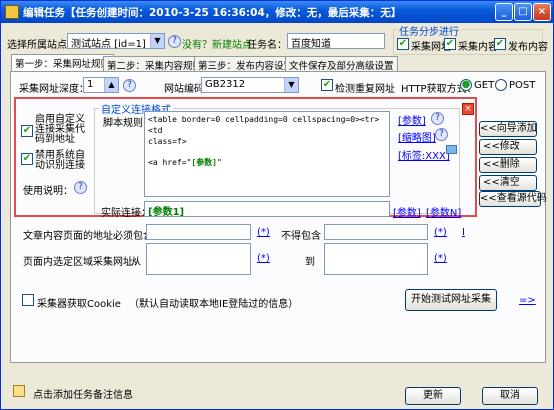 This screenshot has height=410, width=554. Describe the element at coordinates (417, 136) in the screenshot. I see `insert-thumb-link: [缩略图]` at that location.